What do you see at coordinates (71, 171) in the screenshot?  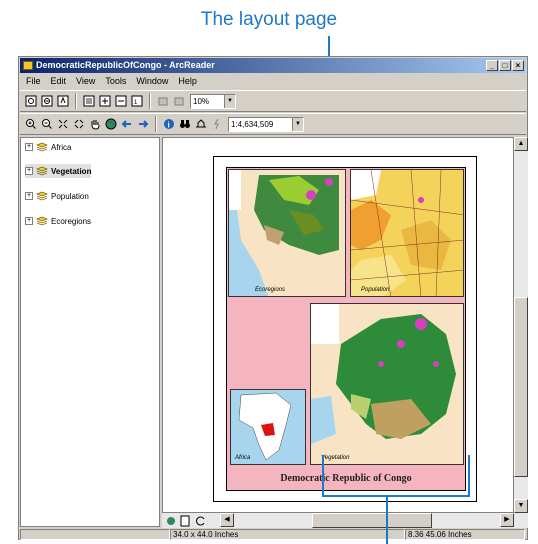 I see `toc-layer-label: Vegetation` at bounding box center [71, 171].